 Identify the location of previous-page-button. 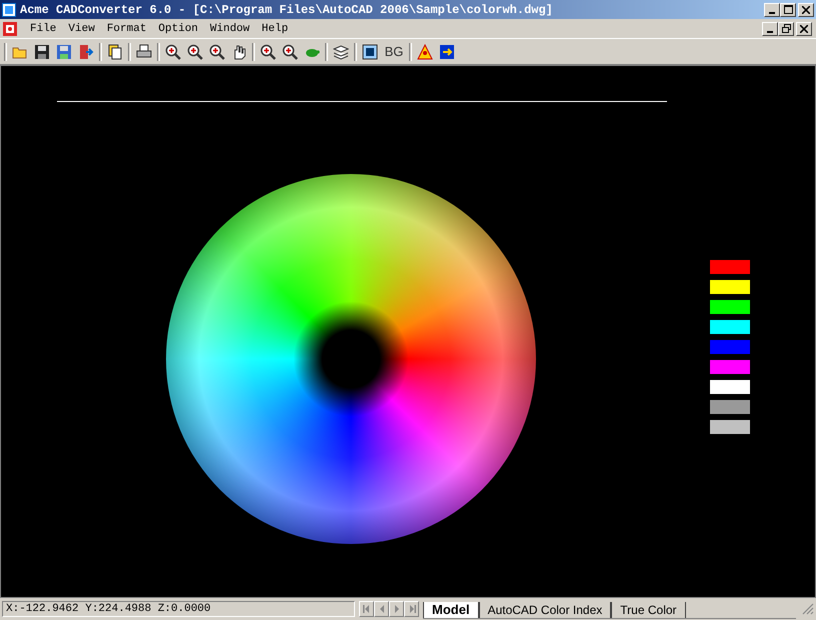
(381, 609).